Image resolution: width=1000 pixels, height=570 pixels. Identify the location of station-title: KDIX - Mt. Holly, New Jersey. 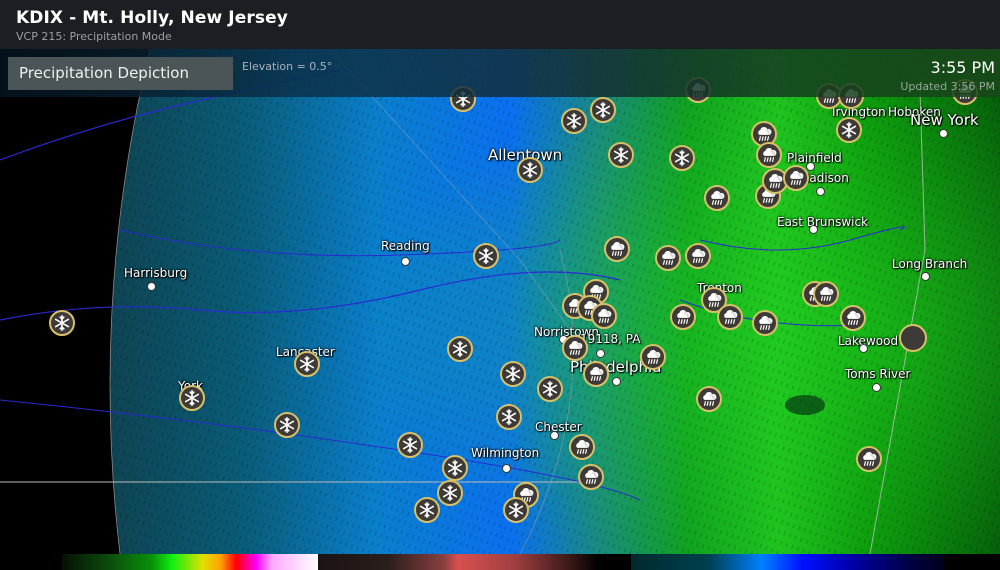
(152, 18).